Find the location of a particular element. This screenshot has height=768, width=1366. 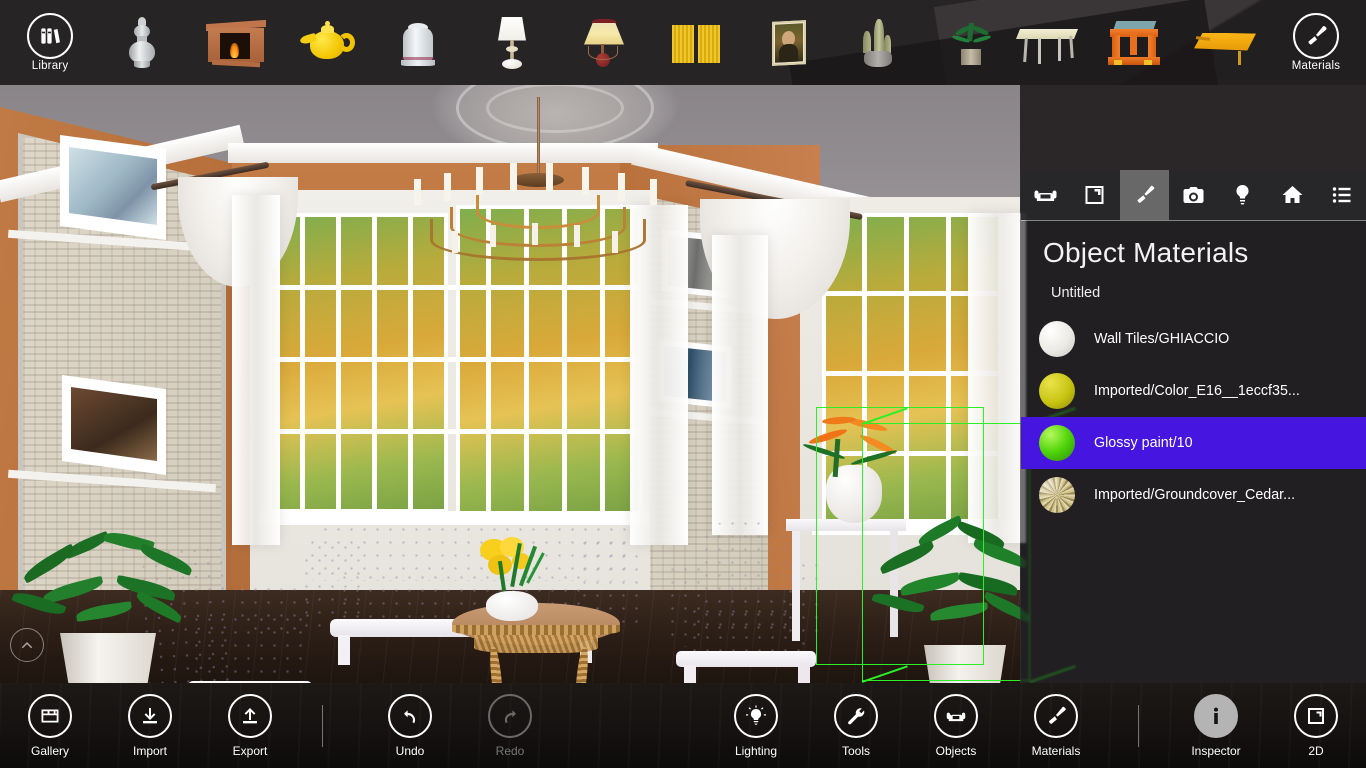

object-thumb-yellow-curtains is located at coordinates (696, 42).